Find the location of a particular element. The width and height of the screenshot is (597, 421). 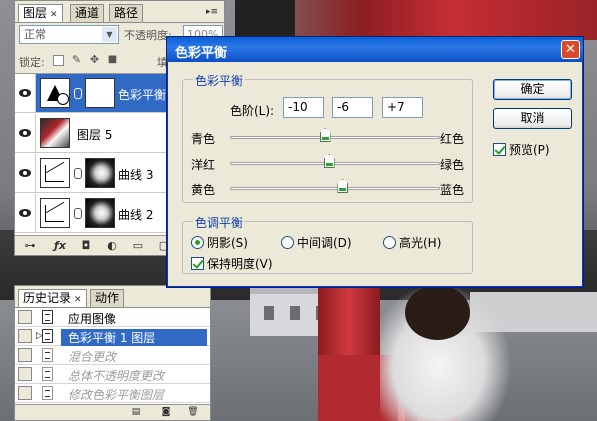

history-item-label: 应用图像 is located at coordinates (92, 319).